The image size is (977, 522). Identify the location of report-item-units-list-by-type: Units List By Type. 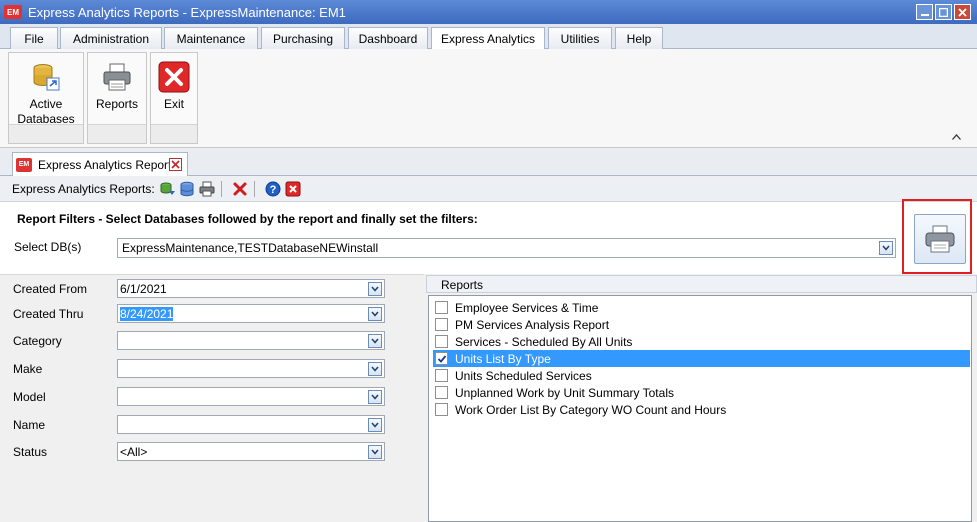
(701, 358).